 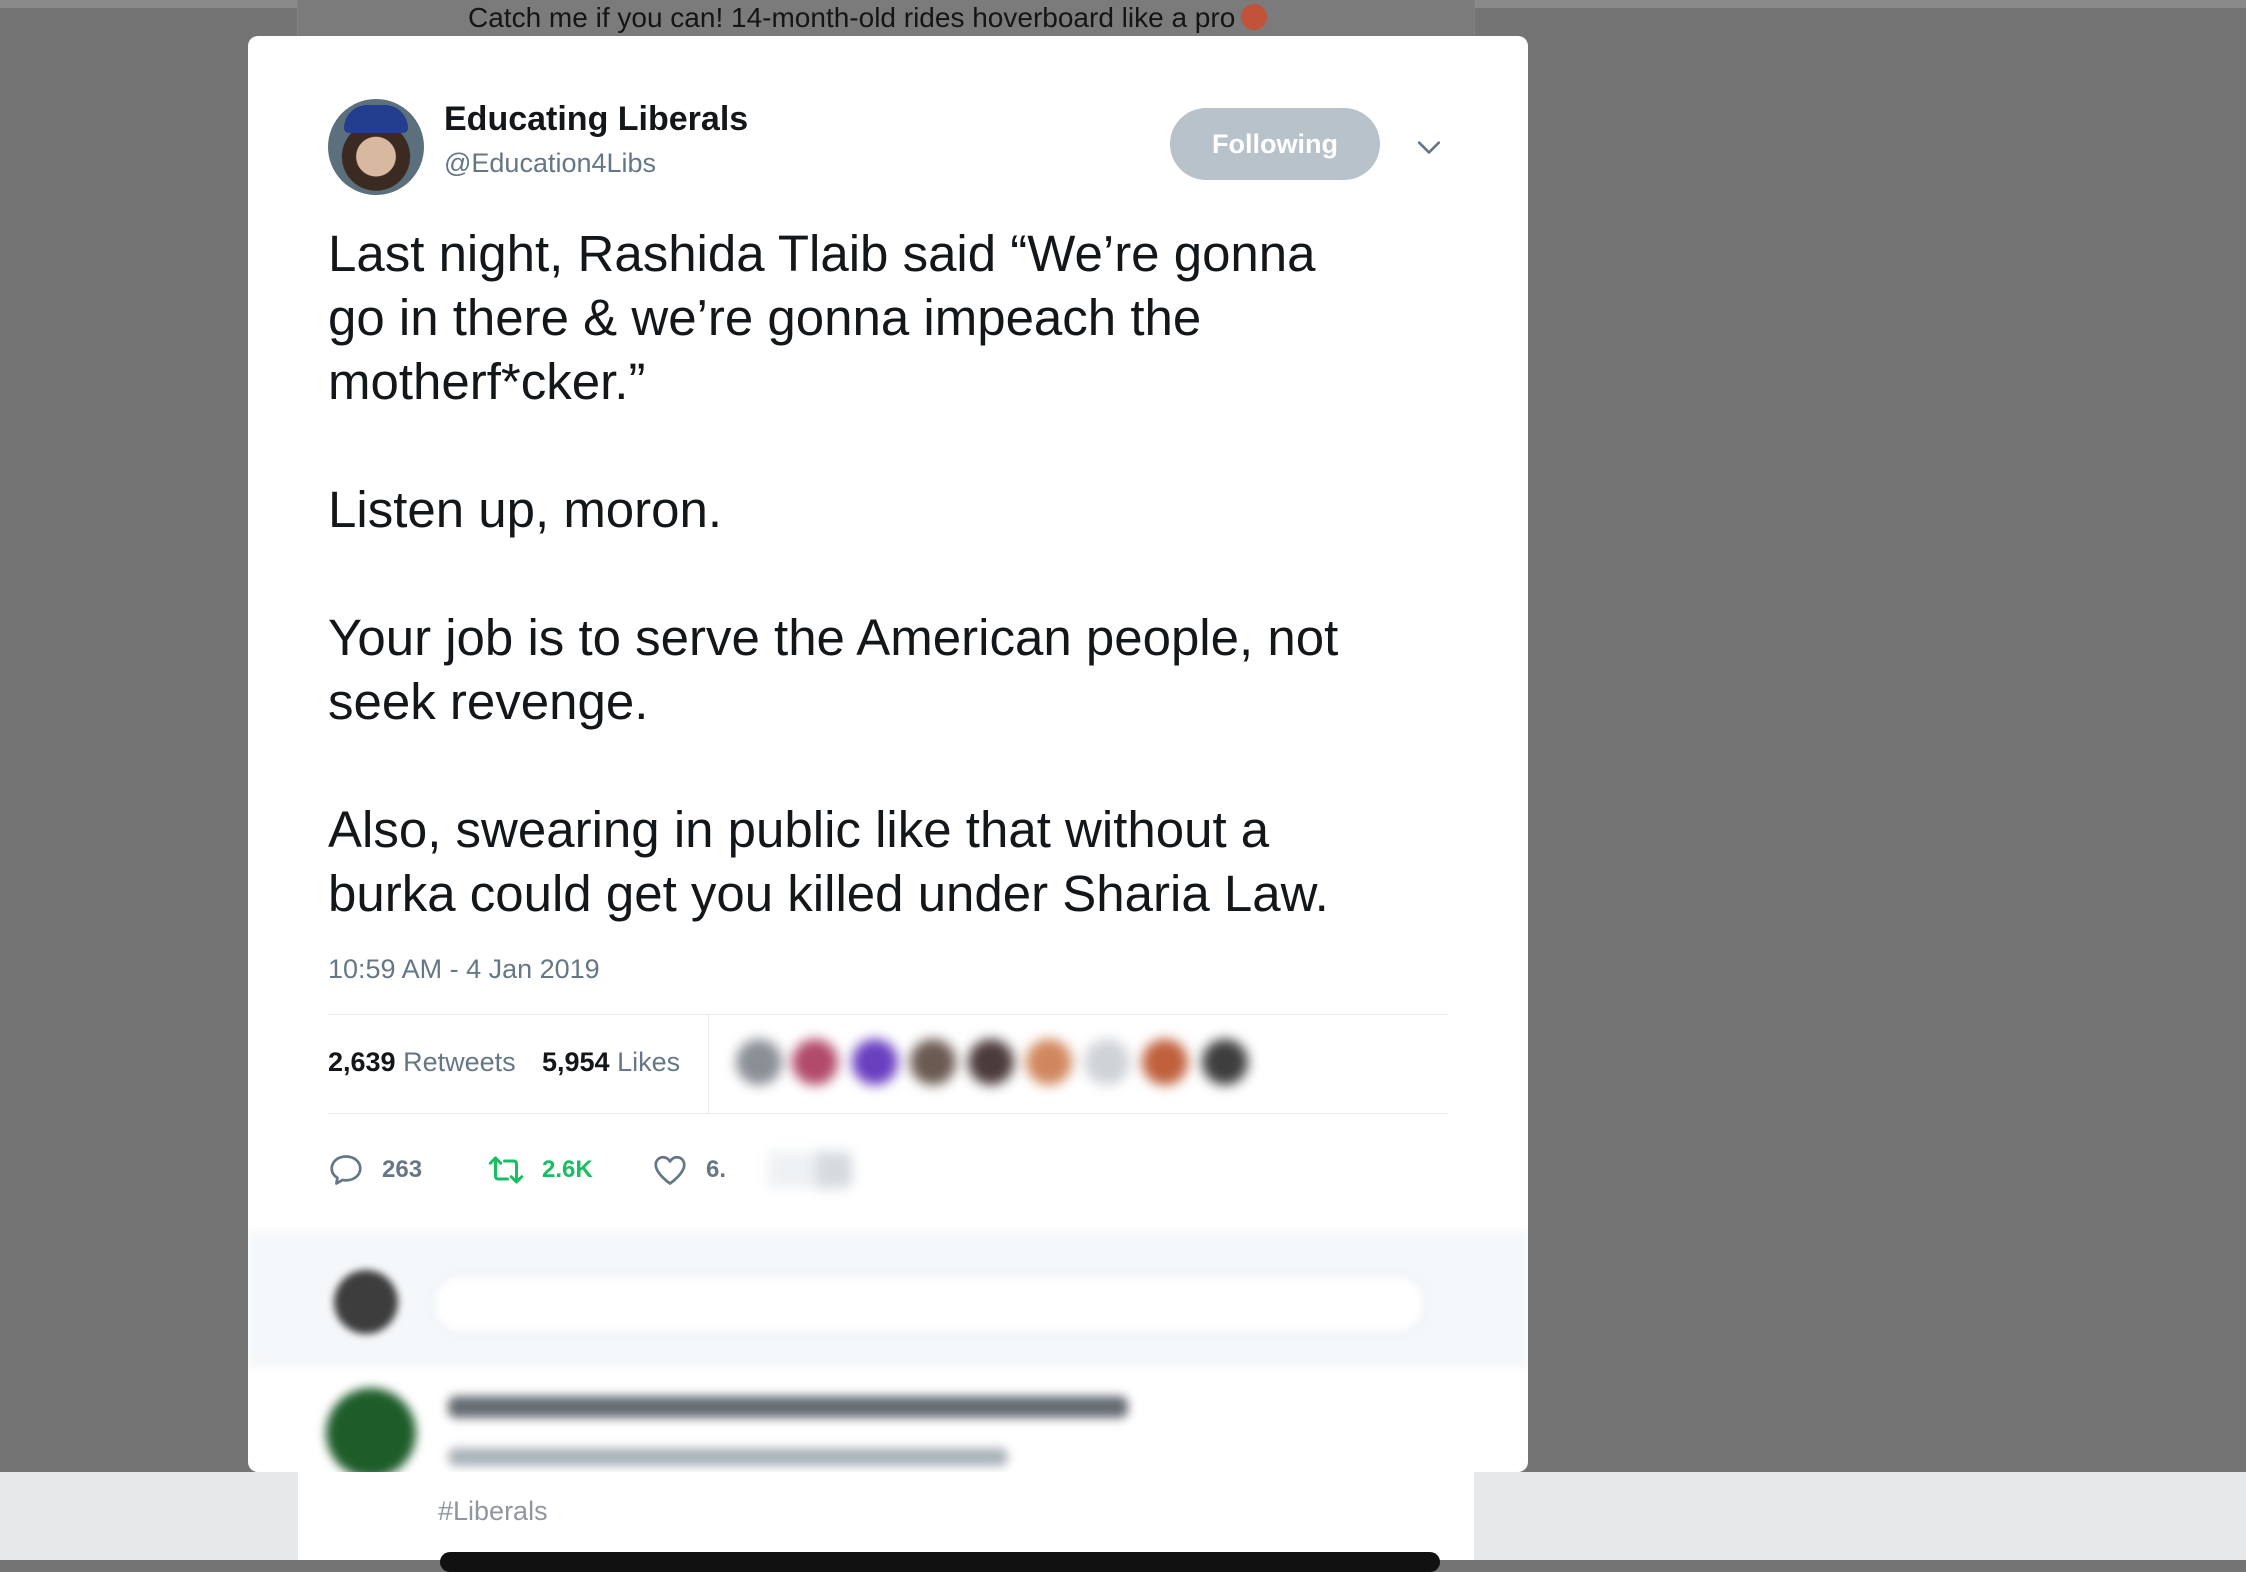 I want to click on reply-compose-area, so click(x=888, y=1299).